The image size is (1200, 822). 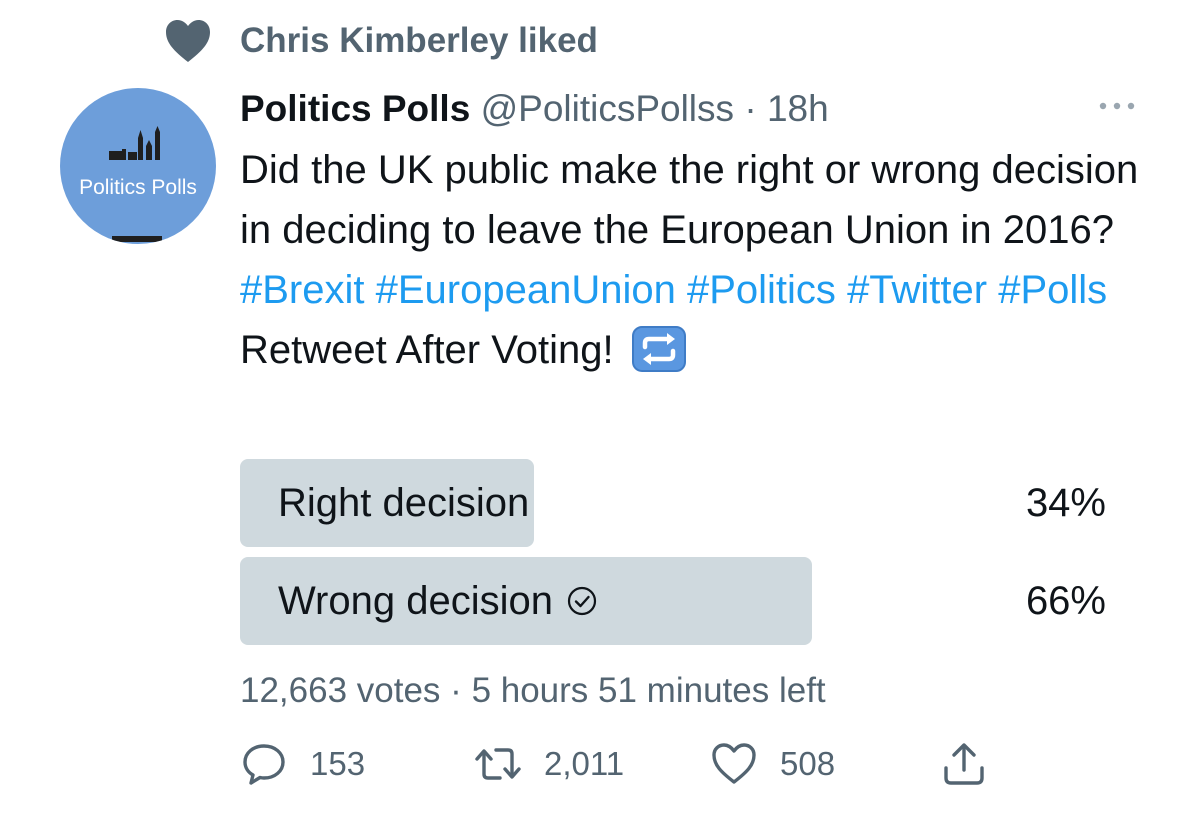 What do you see at coordinates (607, 108) in the screenshot?
I see `author-handle: @PoliticsPollss` at bounding box center [607, 108].